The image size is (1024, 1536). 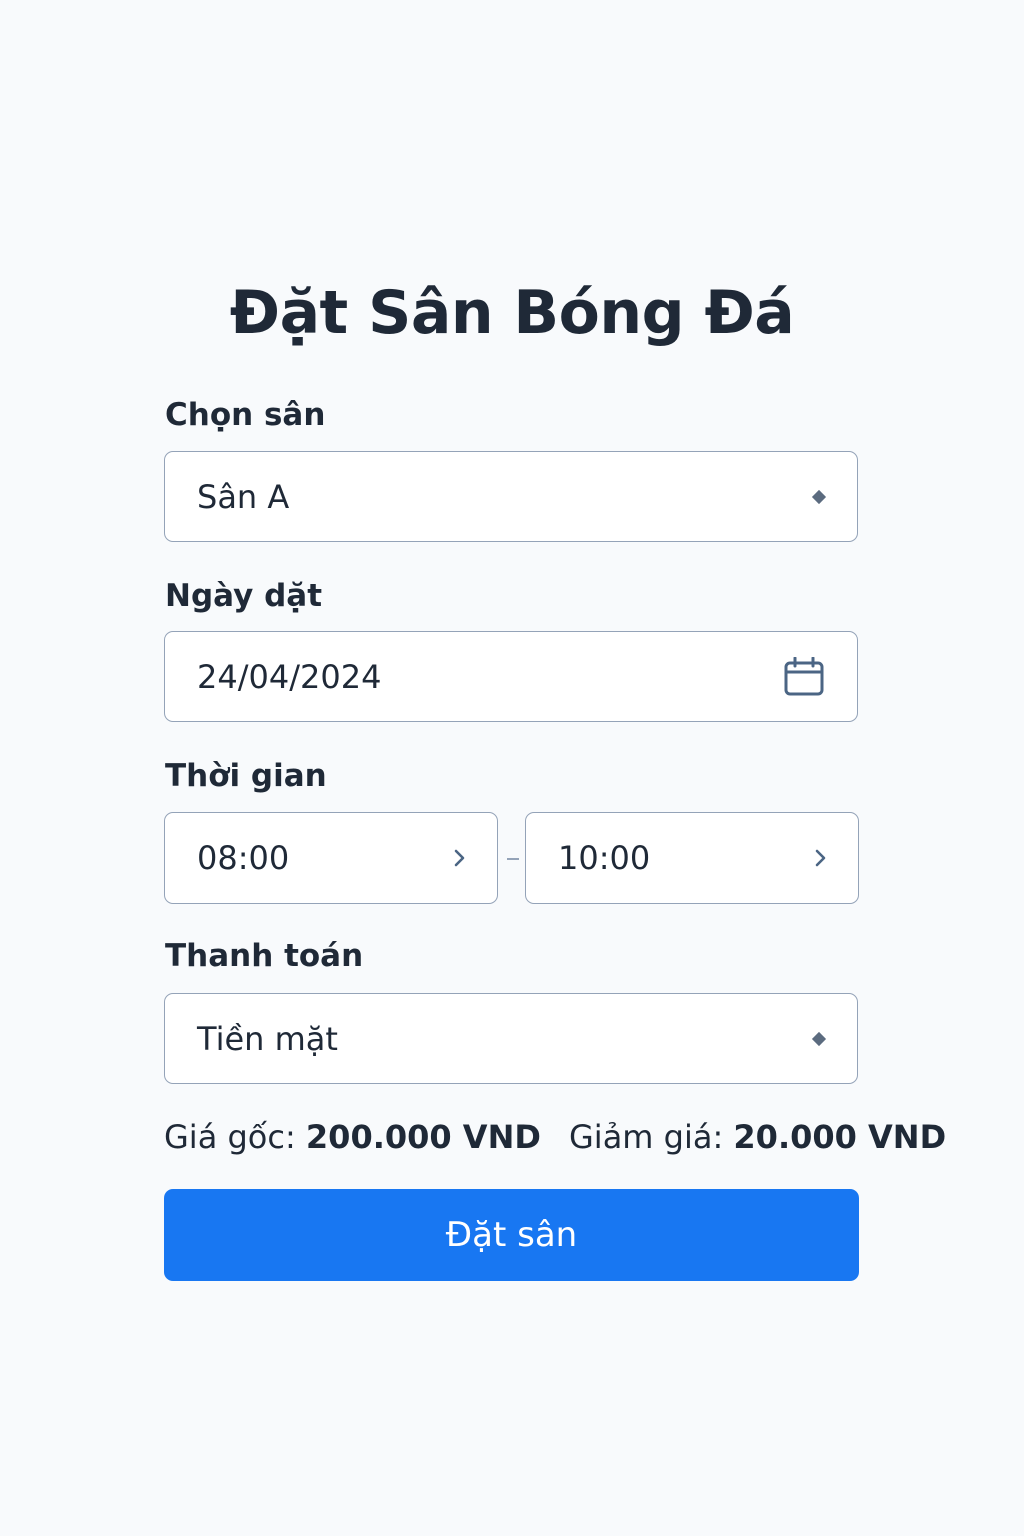 I want to click on original-price-value: 200.000 VND, so click(x=423, y=1137).